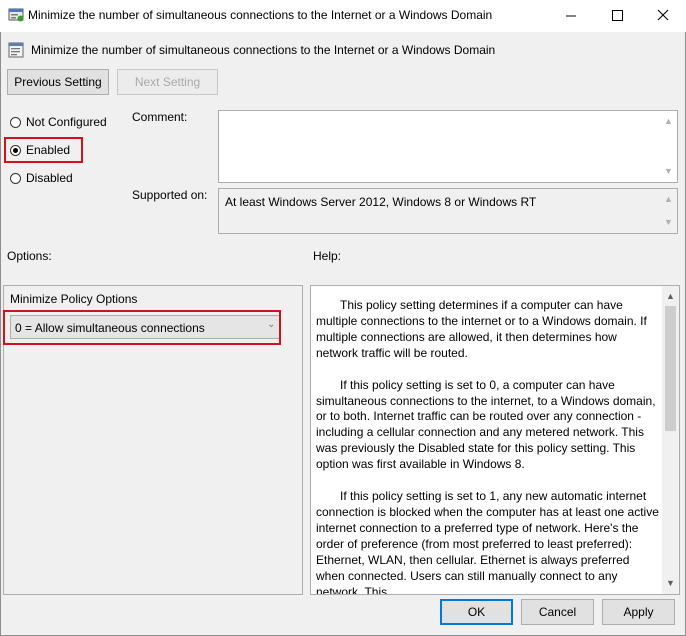  I want to click on comment-textarea: ▲ ▼, so click(448, 146).